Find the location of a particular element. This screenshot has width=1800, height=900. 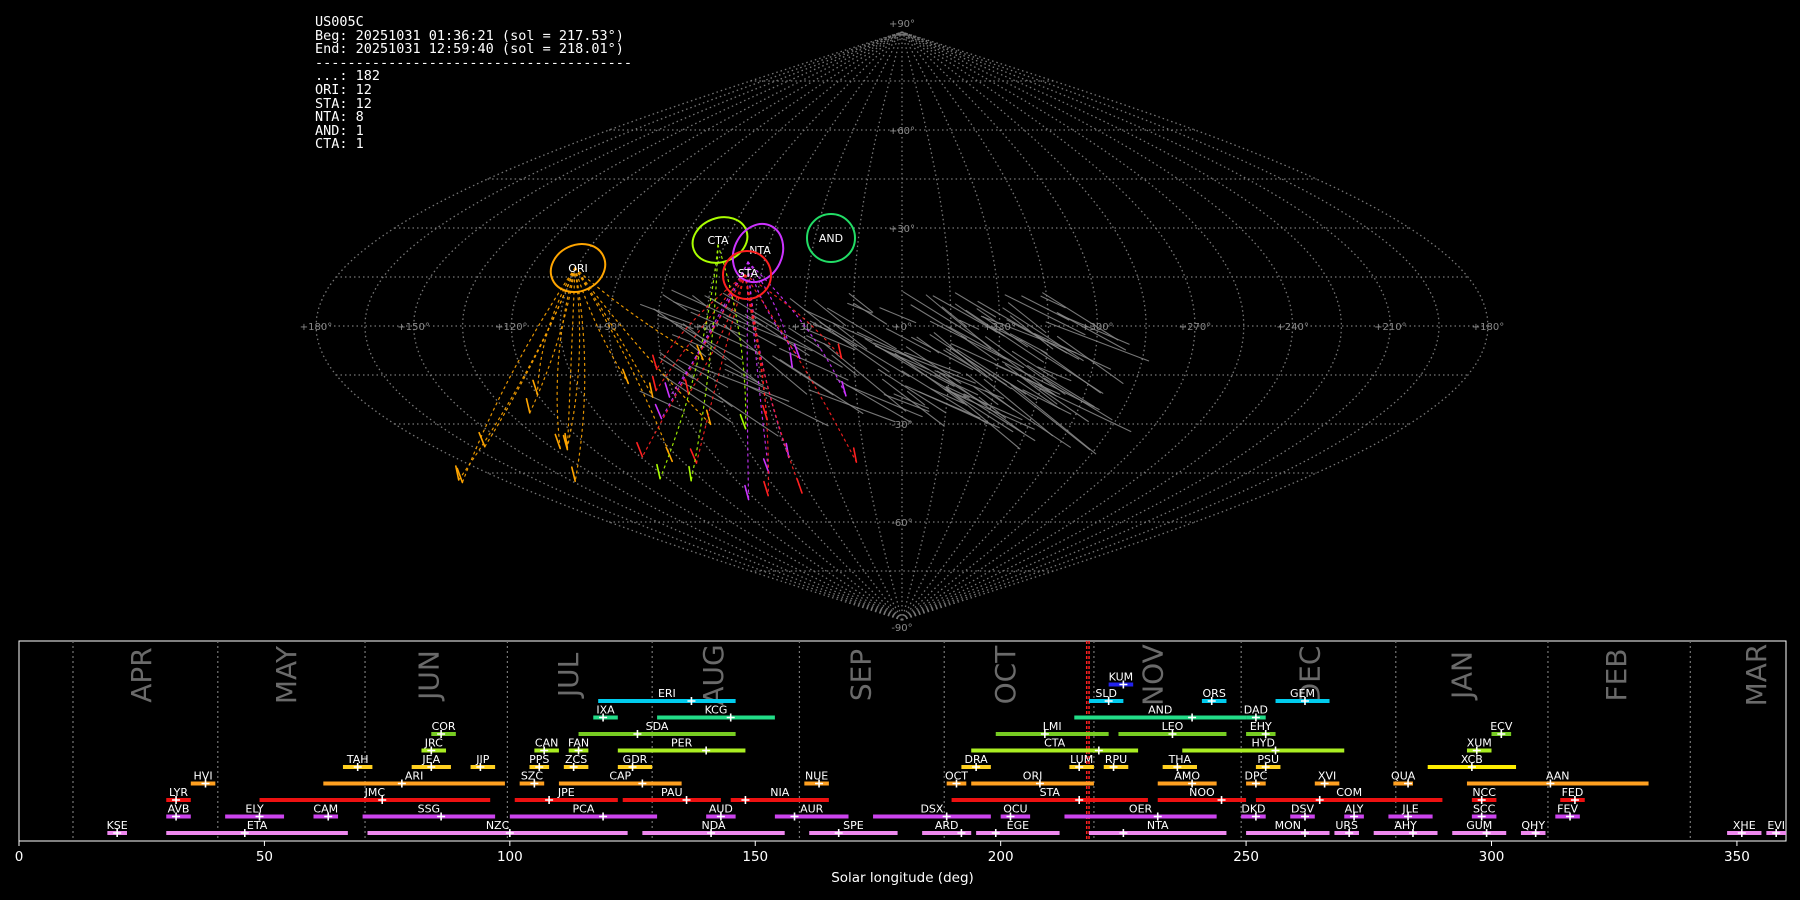

shower-label: XCB is located at coordinates (1472, 759).